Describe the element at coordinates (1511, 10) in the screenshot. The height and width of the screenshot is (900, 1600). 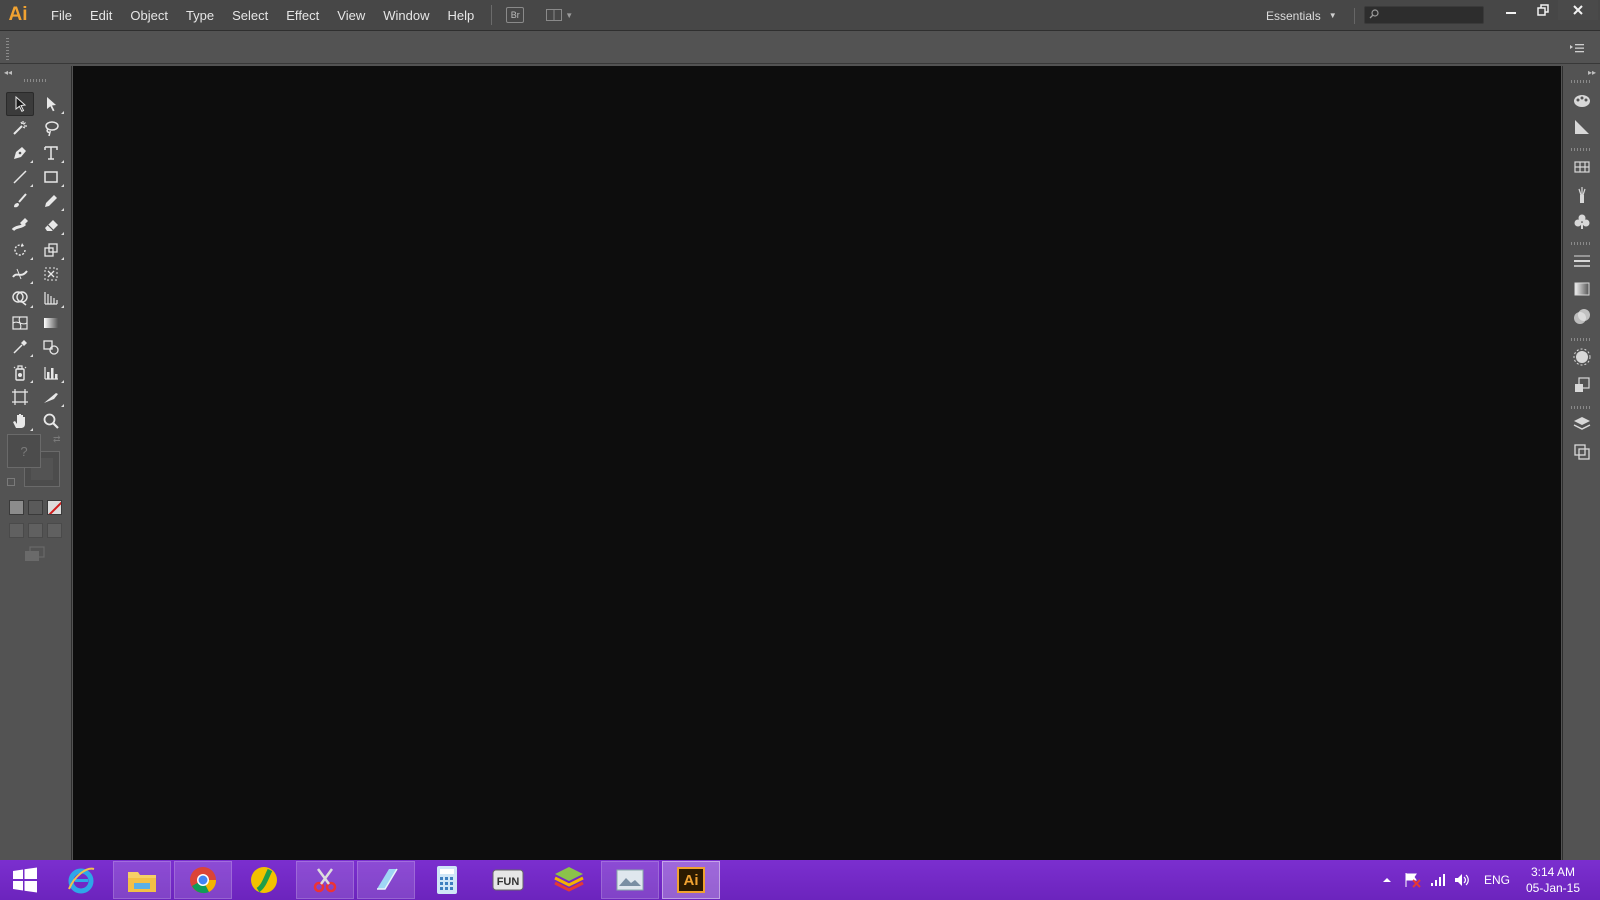
I see `minimize-button` at that location.